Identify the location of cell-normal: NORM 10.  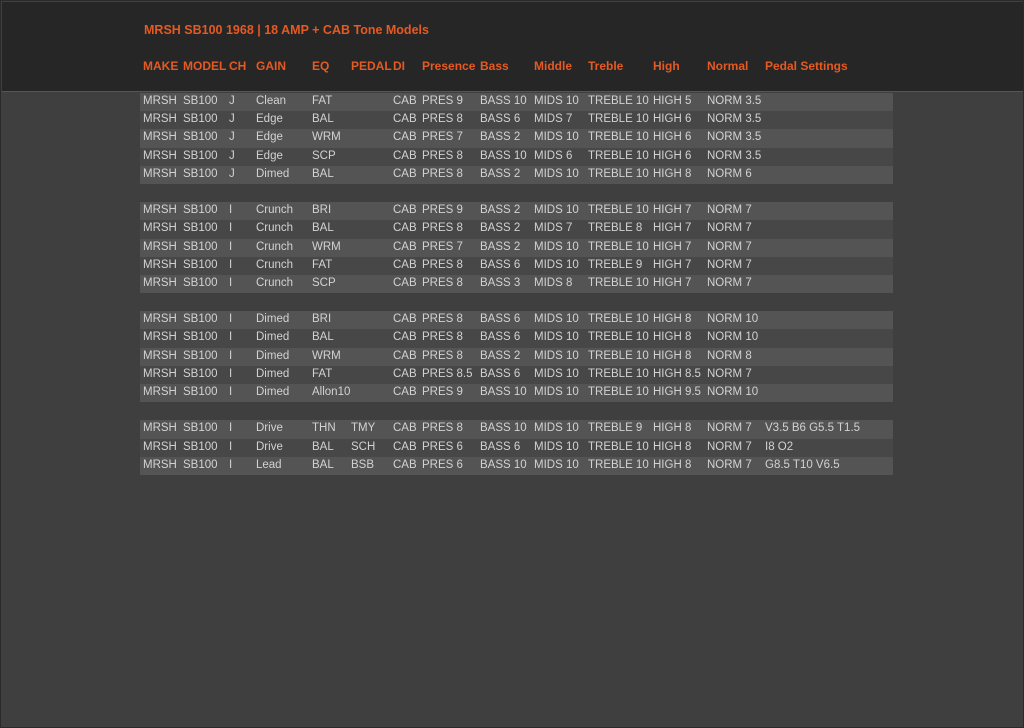
(733, 392).